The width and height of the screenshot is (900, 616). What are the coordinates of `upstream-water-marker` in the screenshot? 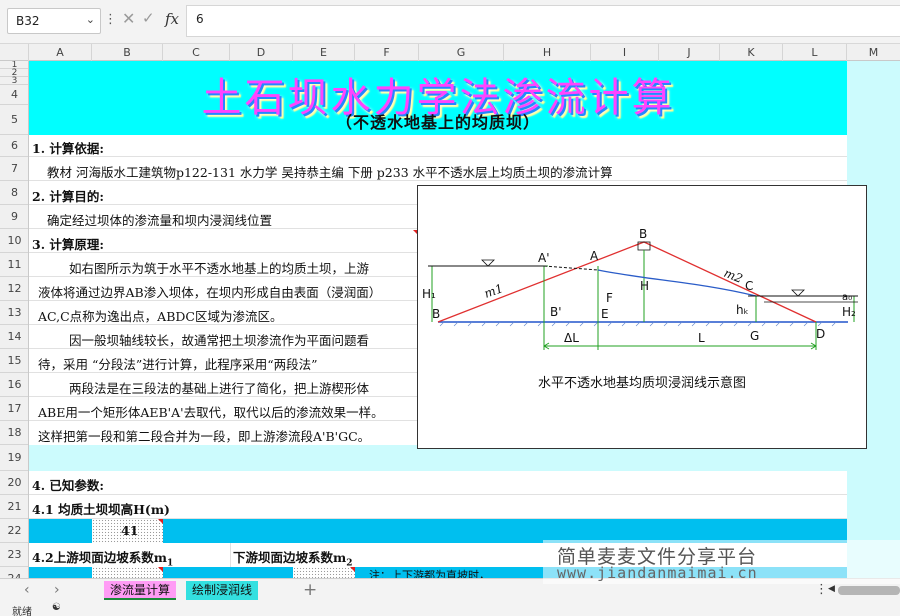 It's located at (488, 263).